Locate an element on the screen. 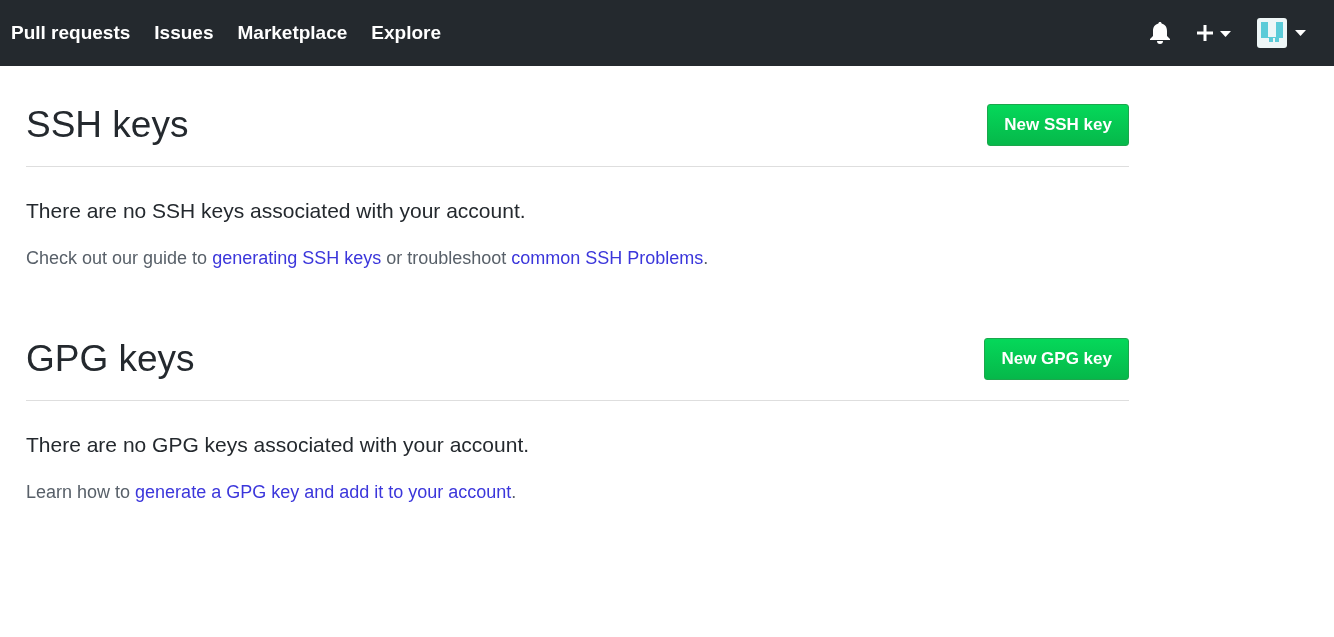 The width and height of the screenshot is (1334, 637). bell-icon is located at coordinates (1160, 33).